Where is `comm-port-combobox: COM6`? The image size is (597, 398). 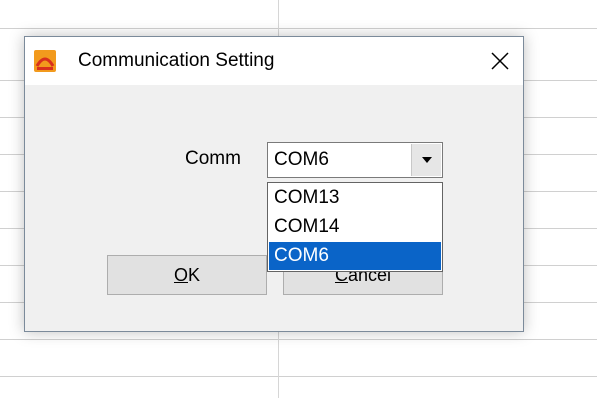 comm-port-combobox: COM6 is located at coordinates (355, 160).